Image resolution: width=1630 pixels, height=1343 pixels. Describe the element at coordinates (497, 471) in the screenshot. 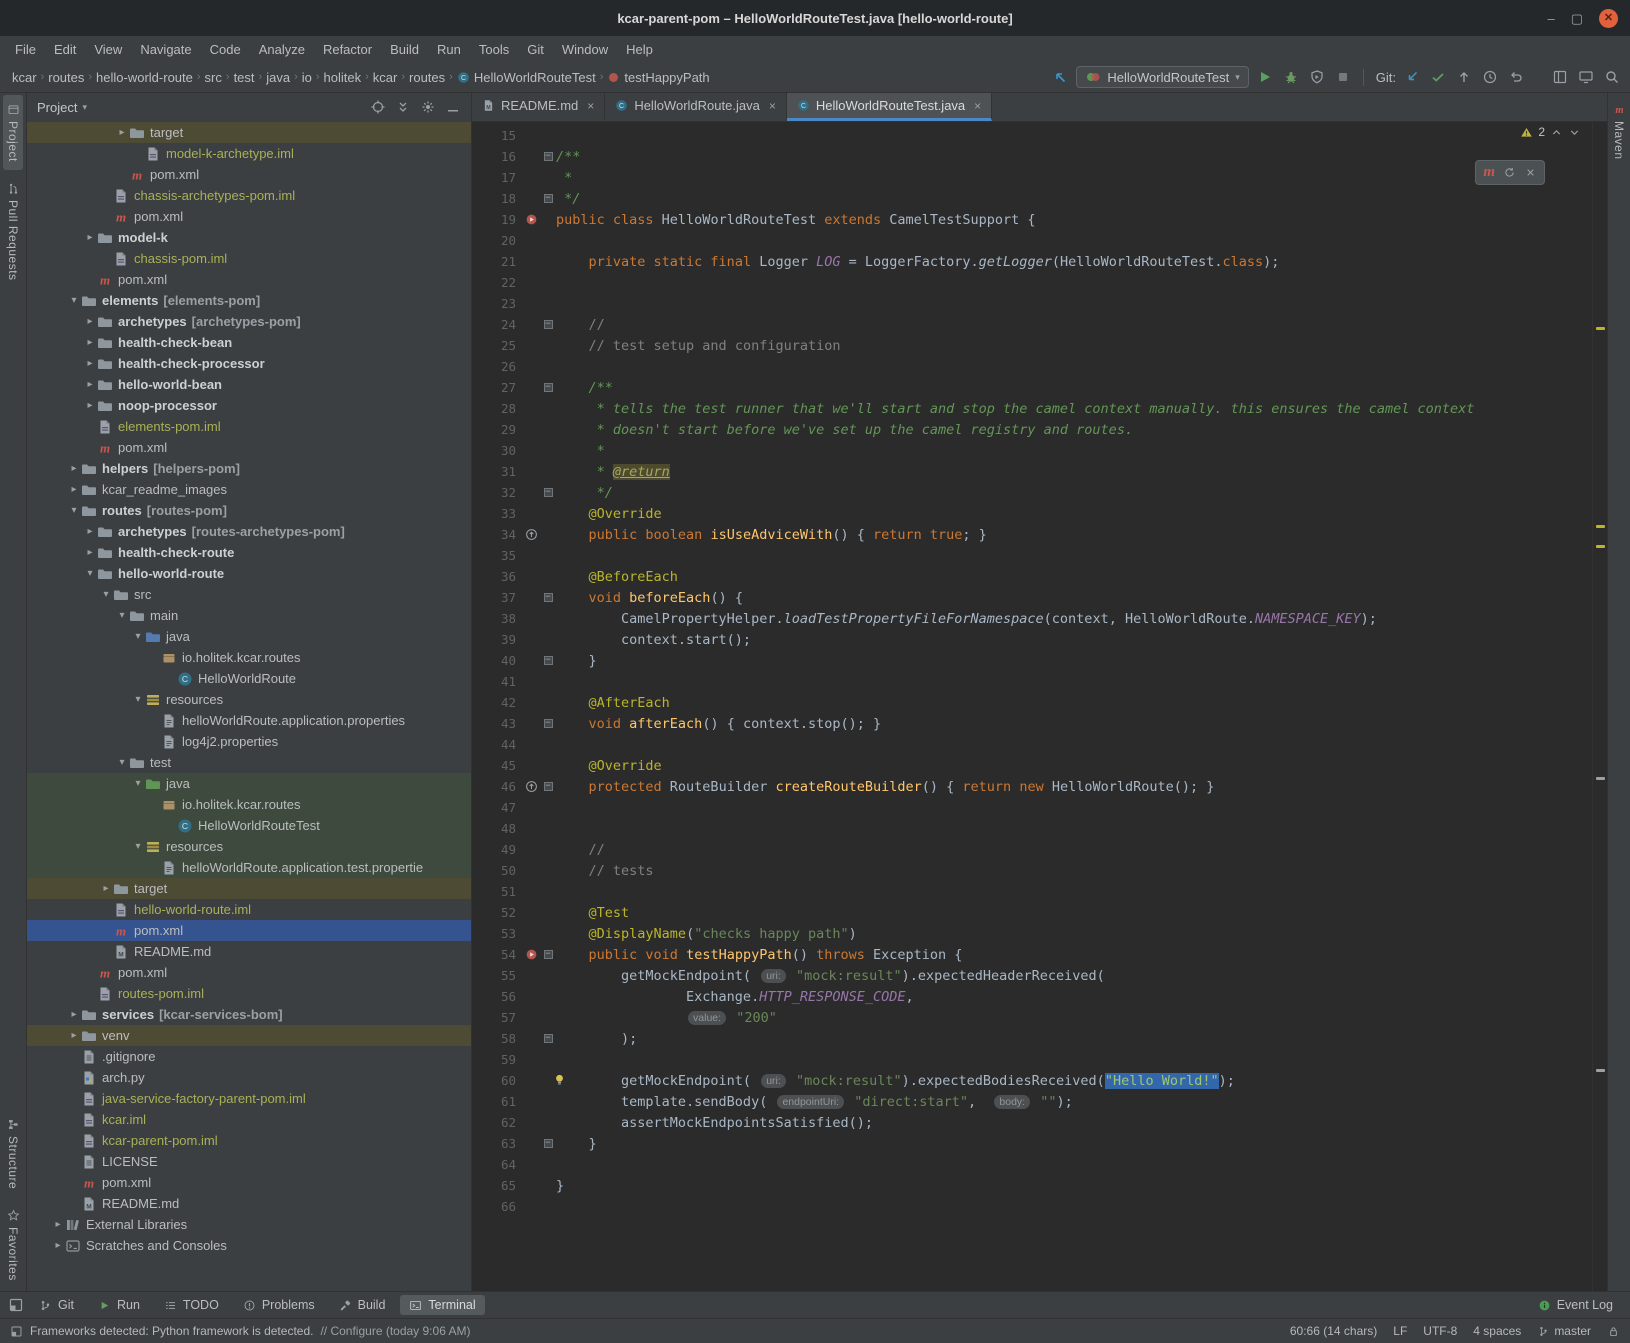

I see `line-number: 31` at that location.